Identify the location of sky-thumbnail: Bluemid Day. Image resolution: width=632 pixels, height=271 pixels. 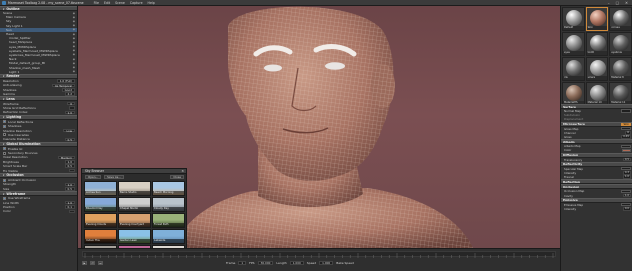
(100, 204).